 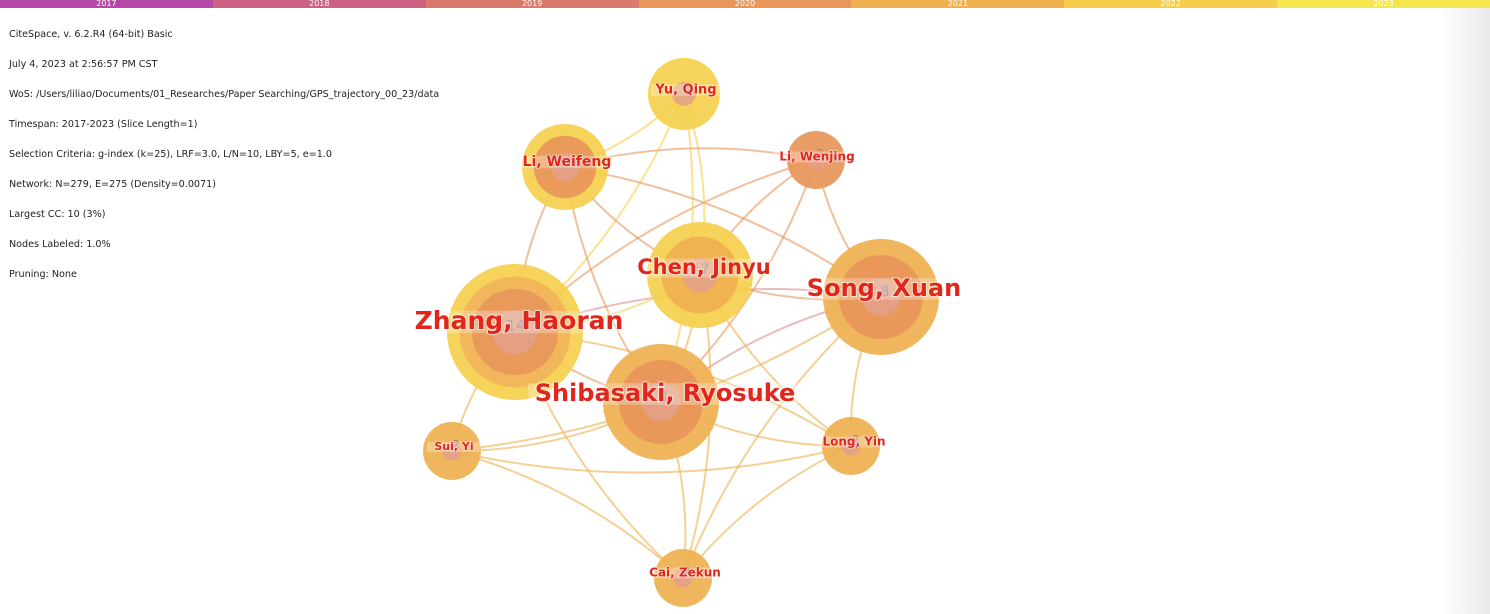 What do you see at coordinates (684, 572) in the screenshot?
I see `node-label-cai: Cai, Zekun` at bounding box center [684, 572].